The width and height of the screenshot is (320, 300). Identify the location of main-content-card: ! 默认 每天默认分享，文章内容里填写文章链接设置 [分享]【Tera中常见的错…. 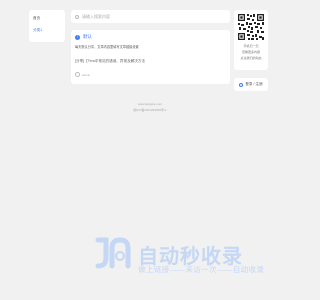
(150, 57).